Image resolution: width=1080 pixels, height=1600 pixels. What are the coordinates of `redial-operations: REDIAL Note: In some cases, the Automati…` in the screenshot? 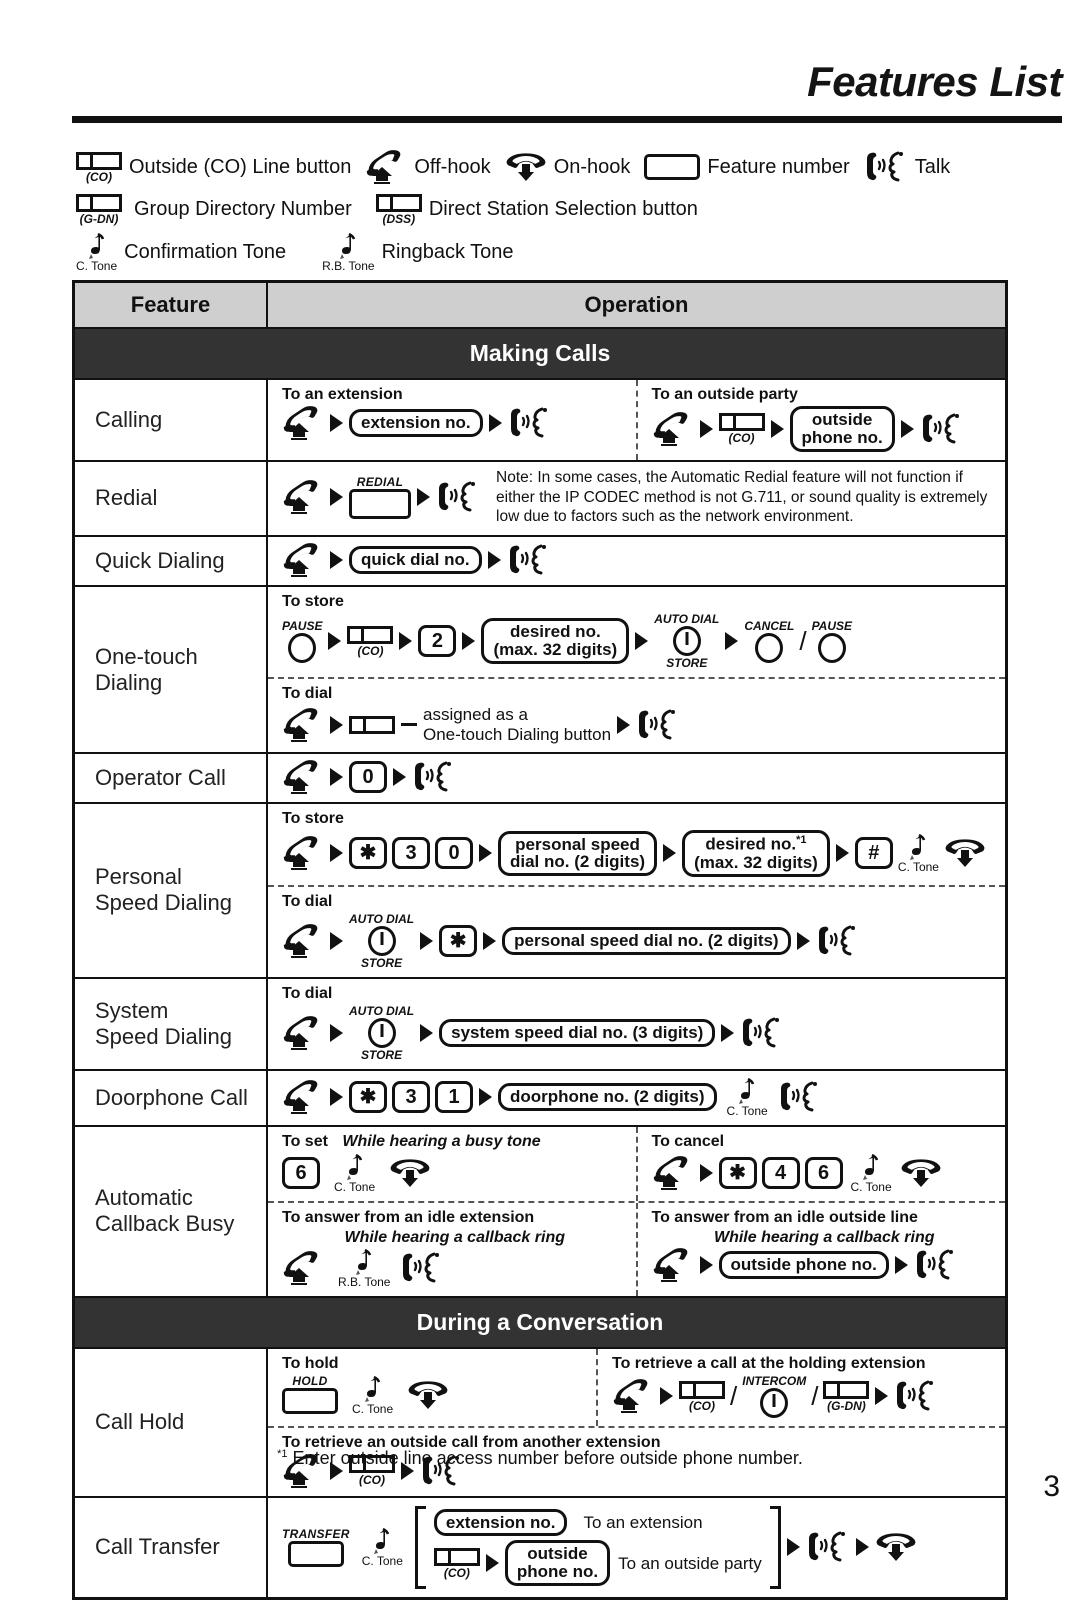 It's located at (636, 498).